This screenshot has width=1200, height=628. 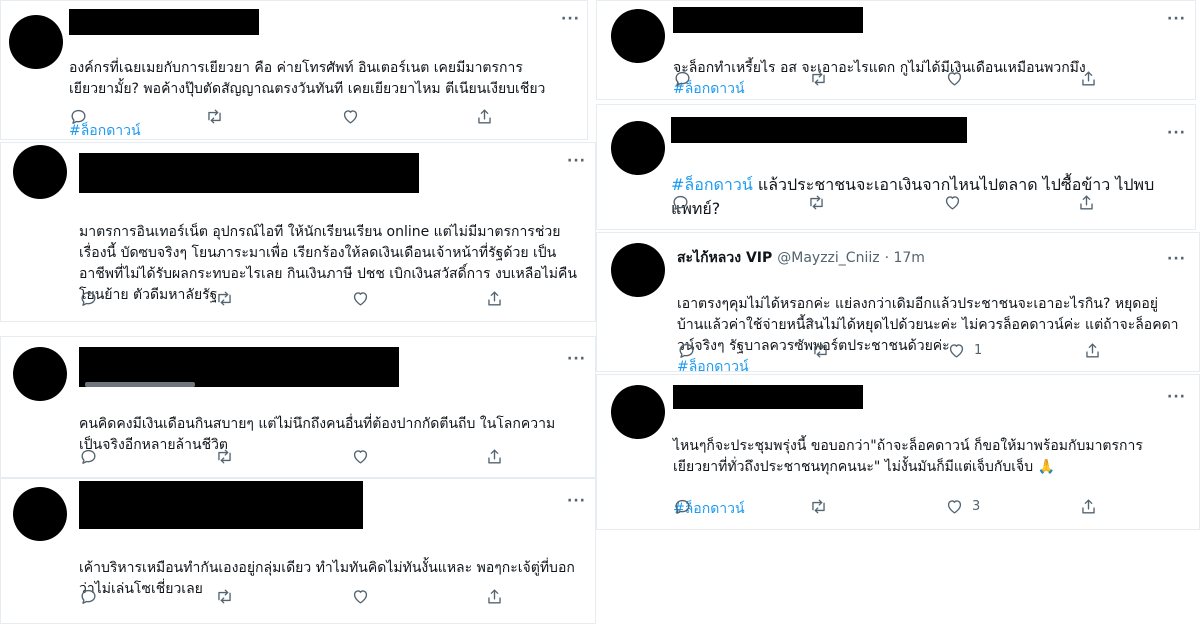 What do you see at coordinates (712, 184) in the screenshot?
I see `hashtag-link: #ล็อกดาวน์` at bounding box center [712, 184].